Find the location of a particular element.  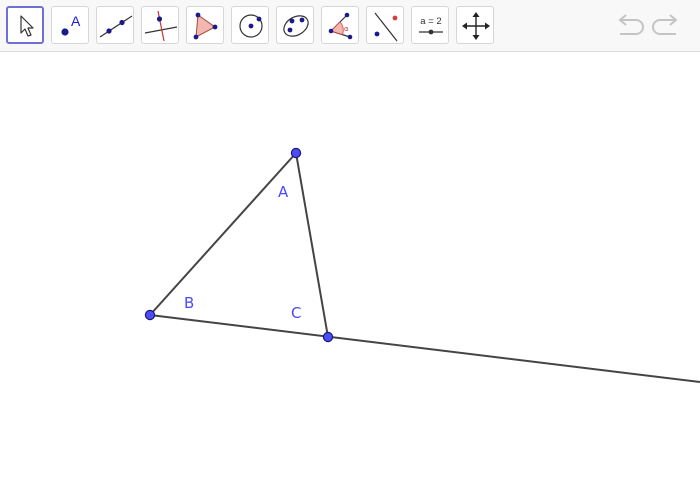

conic-tool-button is located at coordinates (295, 25).